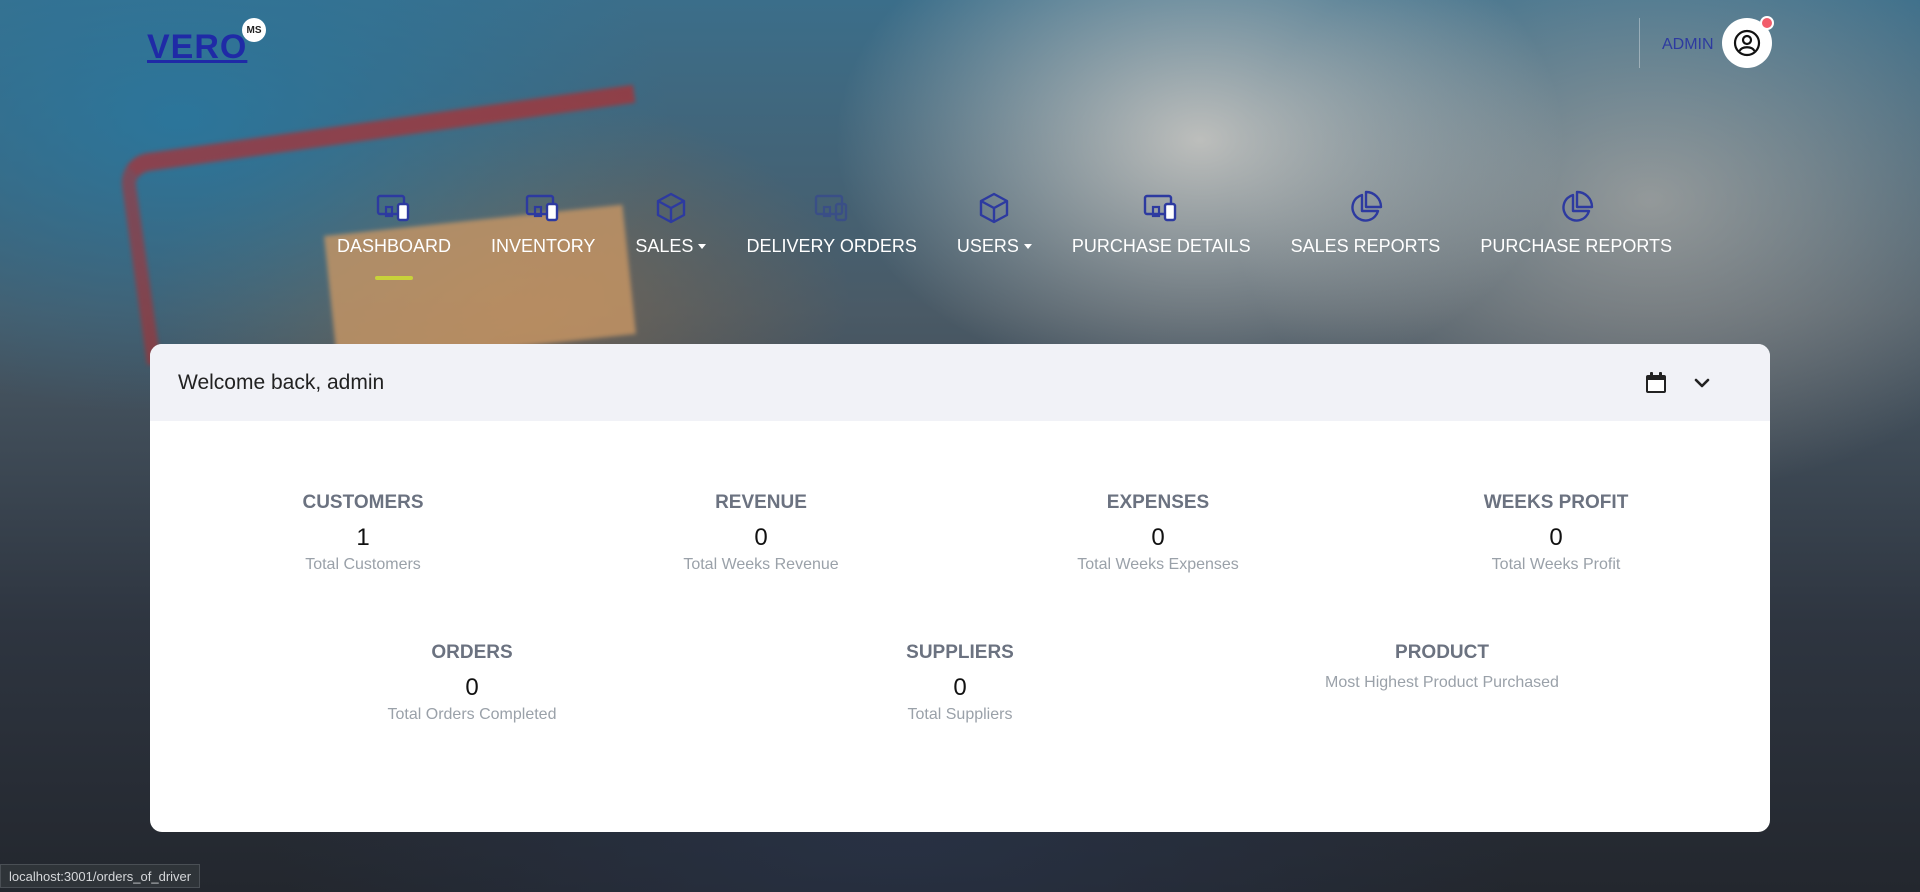 This screenshot has width=1920, height=892. I want to click on stat-orders: ORDERS 0 Total Orders Completed, so click(472, 683).